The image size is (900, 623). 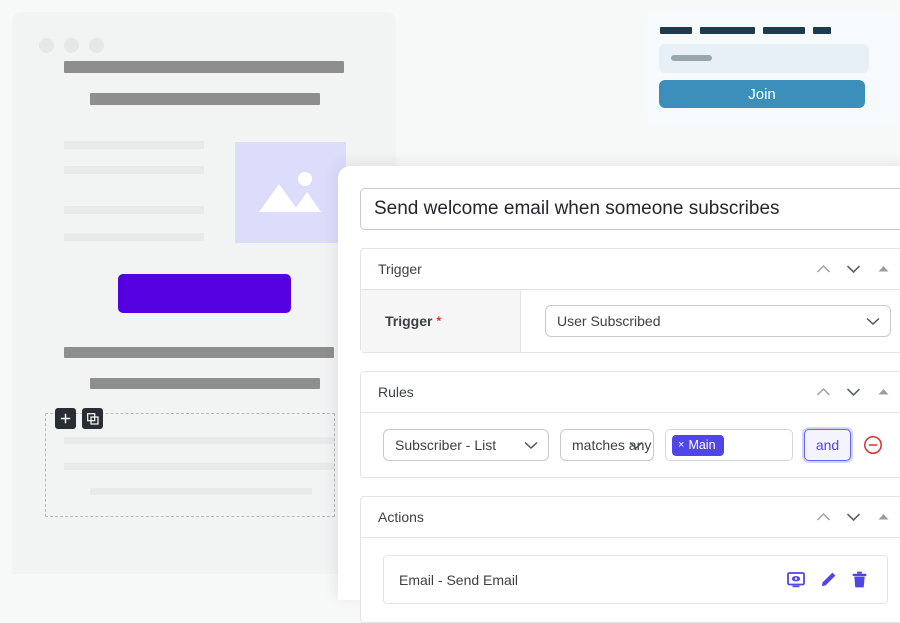 I want to click on edit-icon, so click(x=828, y=579).